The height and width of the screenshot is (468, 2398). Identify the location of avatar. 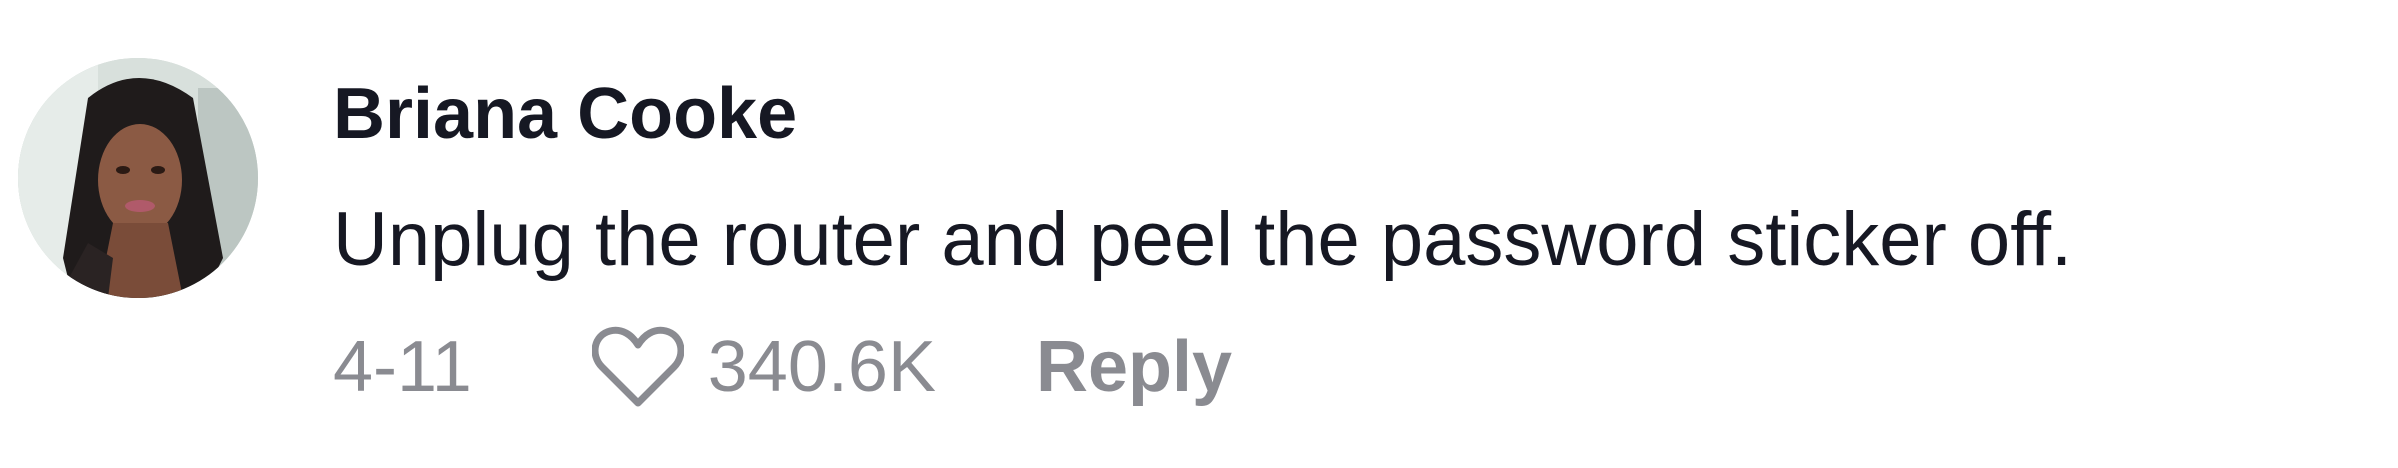
(138, 178).